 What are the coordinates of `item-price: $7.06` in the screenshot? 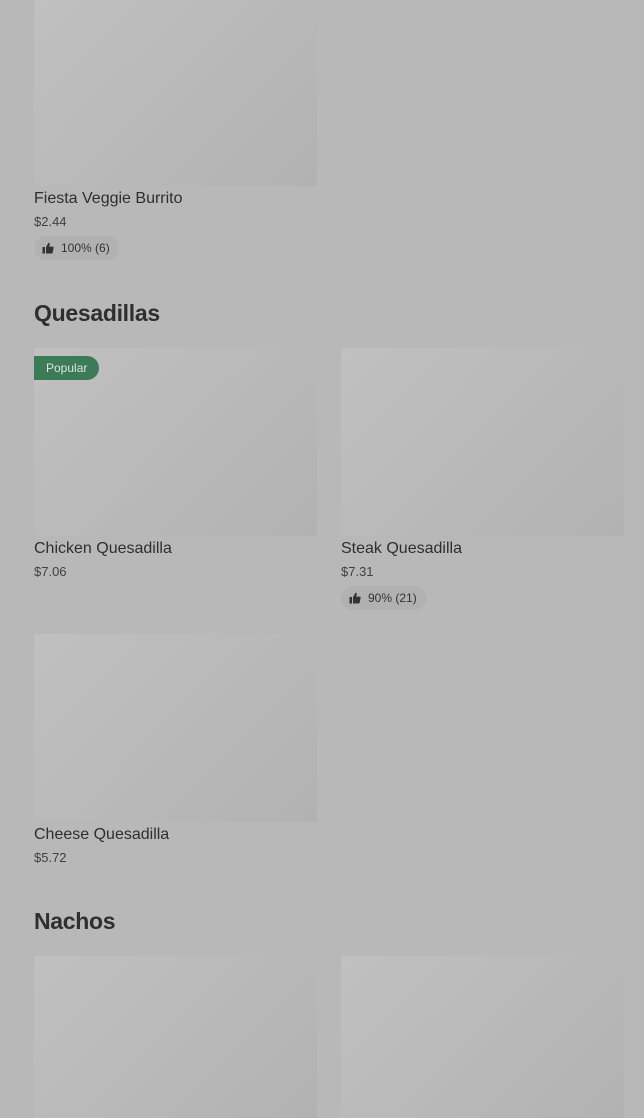 It's located at (50, 571).